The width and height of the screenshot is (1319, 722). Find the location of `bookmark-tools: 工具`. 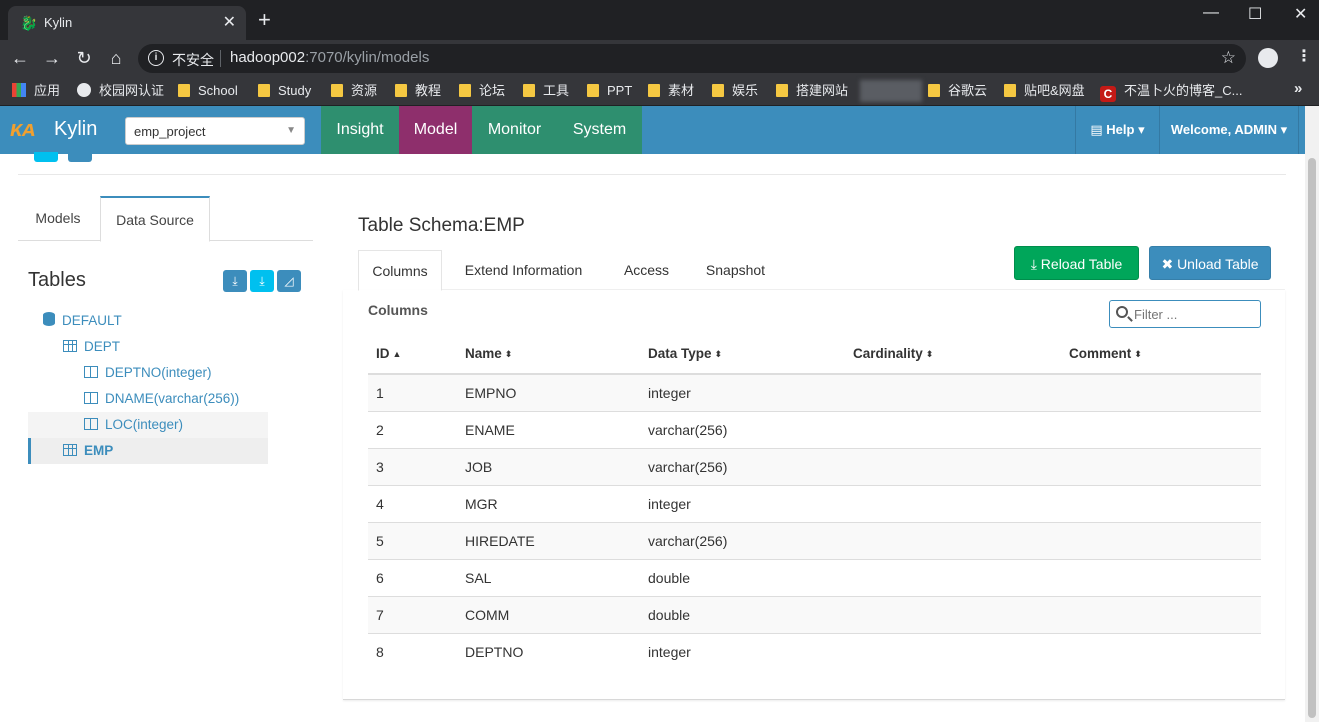

bookmark-tools: 工具 is located at coordinates (546, 91).